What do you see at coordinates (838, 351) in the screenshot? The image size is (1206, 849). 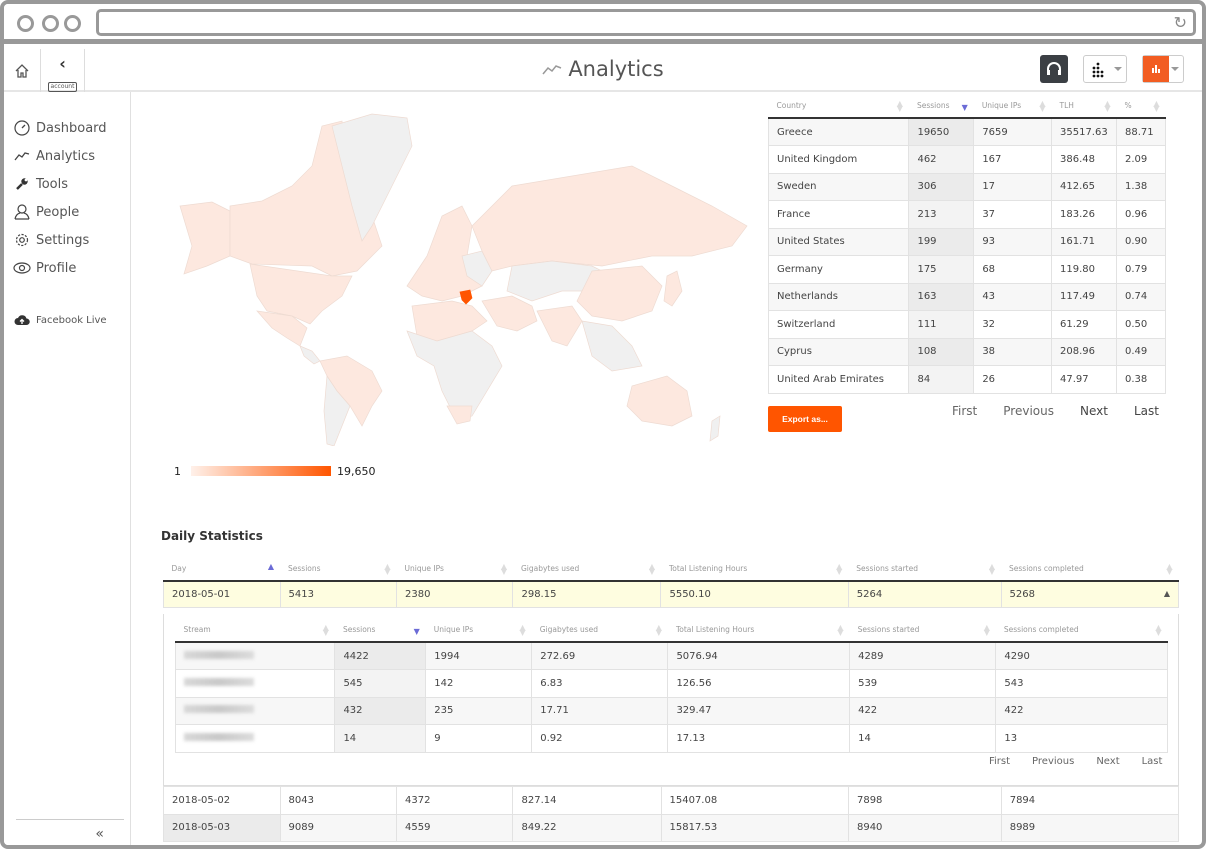 I see `country-cell: Cyprus` at bounding box center [838, 351].